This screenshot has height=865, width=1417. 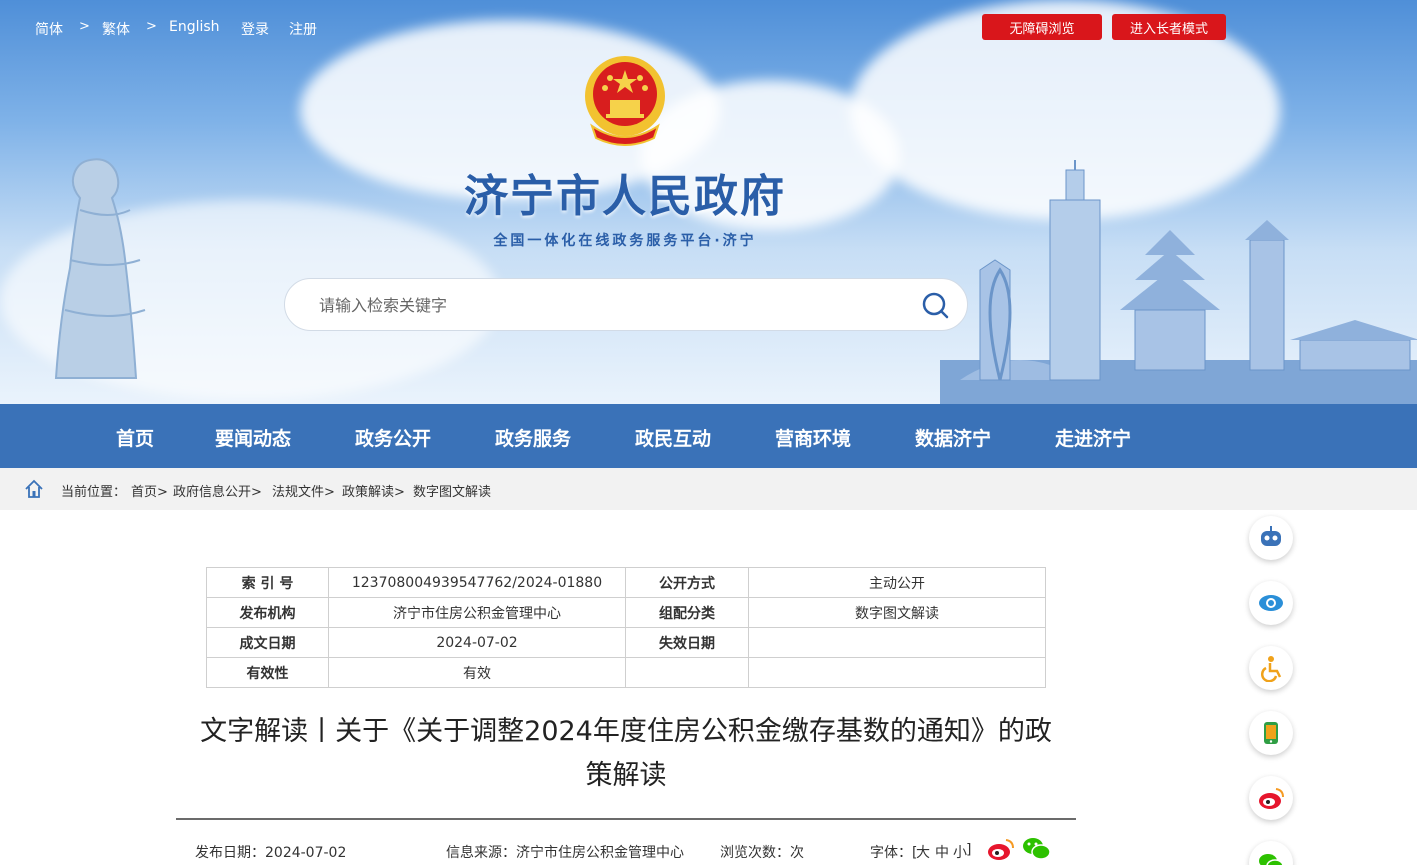 What do you see at coordinates (149, 490) in the screenshot?
I see `breadcrumb-item-home: 首页>` at bounding box center [149, 490].